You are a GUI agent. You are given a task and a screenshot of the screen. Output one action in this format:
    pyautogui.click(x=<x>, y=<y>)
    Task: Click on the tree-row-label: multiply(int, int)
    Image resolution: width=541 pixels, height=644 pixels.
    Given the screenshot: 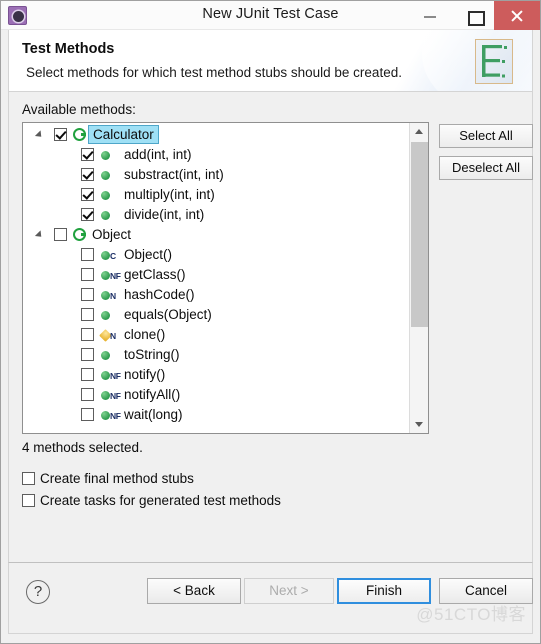 What is the action you would take?
    pyautogui.click(x=169, y=194)
    